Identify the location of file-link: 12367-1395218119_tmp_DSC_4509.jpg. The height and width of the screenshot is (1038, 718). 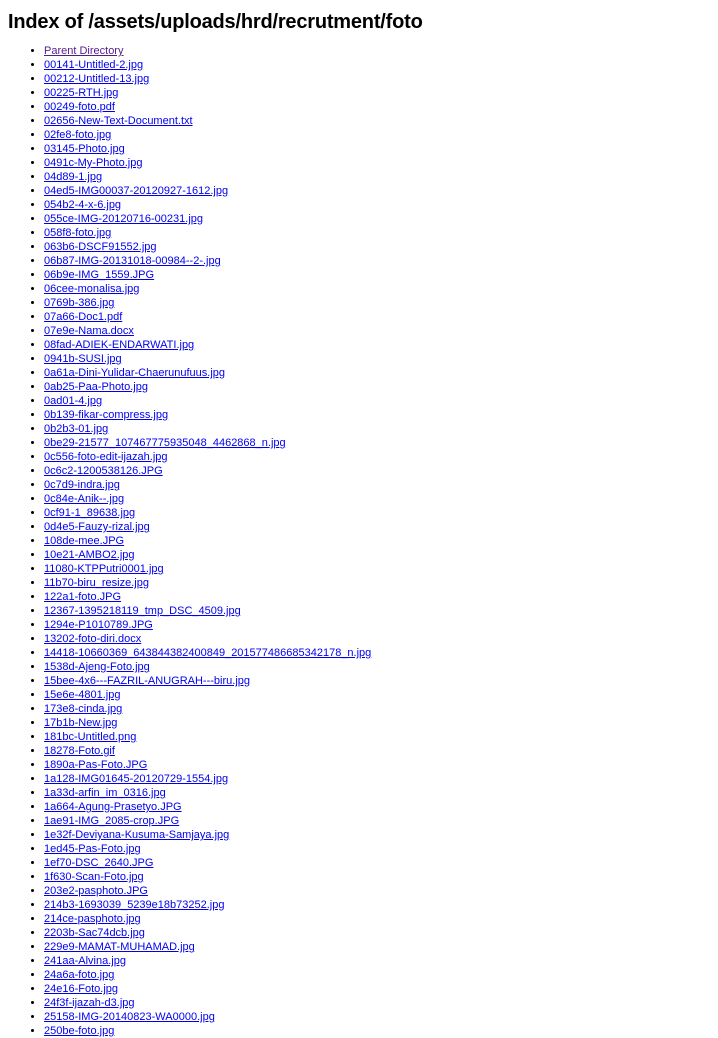
(142, 611).